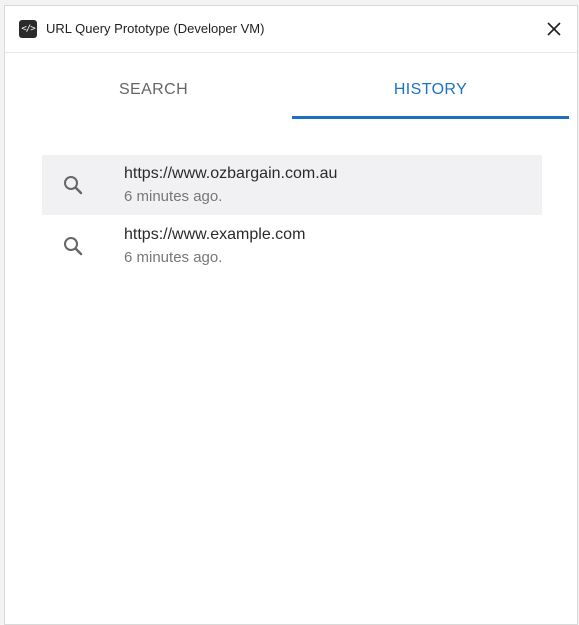 Image resolution: width=579 pixels, height=625 pixels. What do you see at coordinates (430, 87) in the screenshot?
I see `tab-history: HISTORY` at bounding box center [430, 87].